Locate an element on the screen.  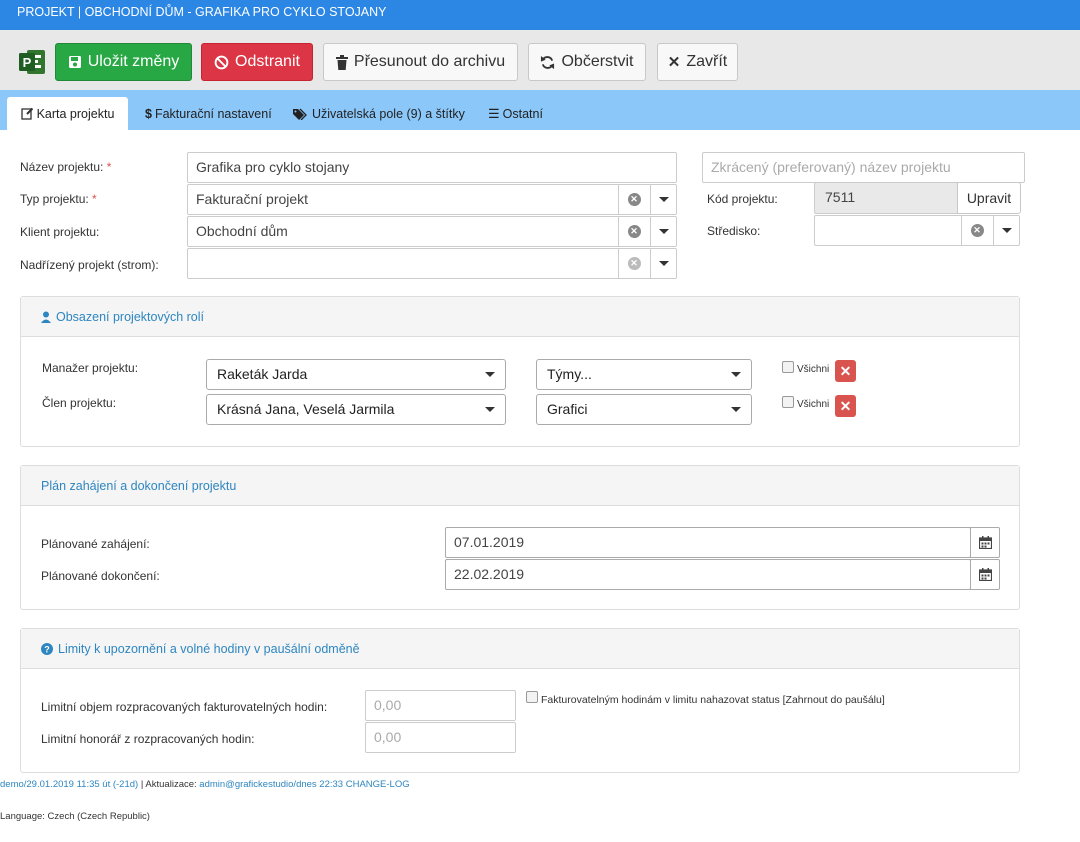
tags-icon is located at coordinates (300, 114).